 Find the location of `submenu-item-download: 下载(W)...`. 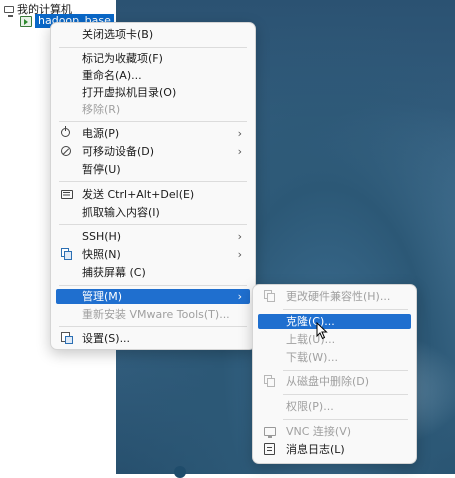

submenu-item-download: 下载(W)... is located at coordinates (312, 357).